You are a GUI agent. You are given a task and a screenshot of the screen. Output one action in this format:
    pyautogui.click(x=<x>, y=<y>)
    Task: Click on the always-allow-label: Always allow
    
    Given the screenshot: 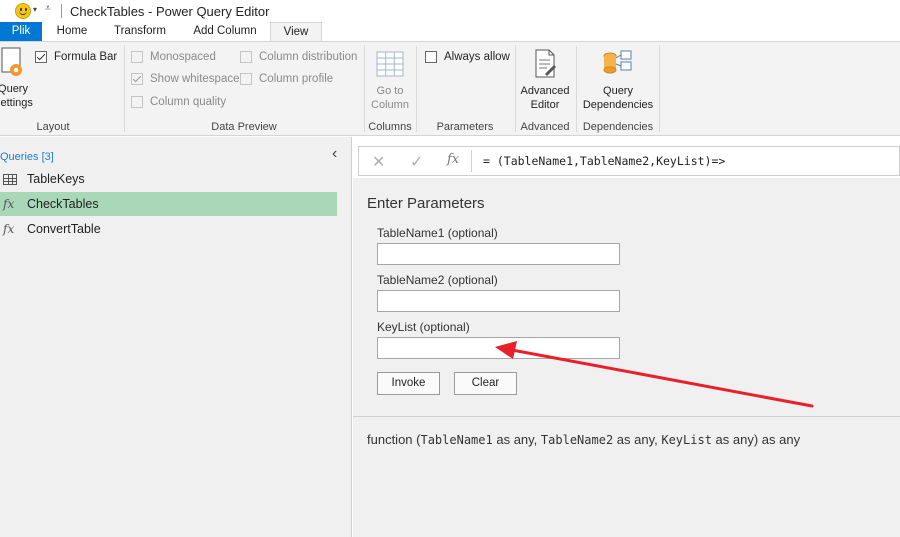 What is the action you would take?
    pyautogui.click(x=477, y=57)
    